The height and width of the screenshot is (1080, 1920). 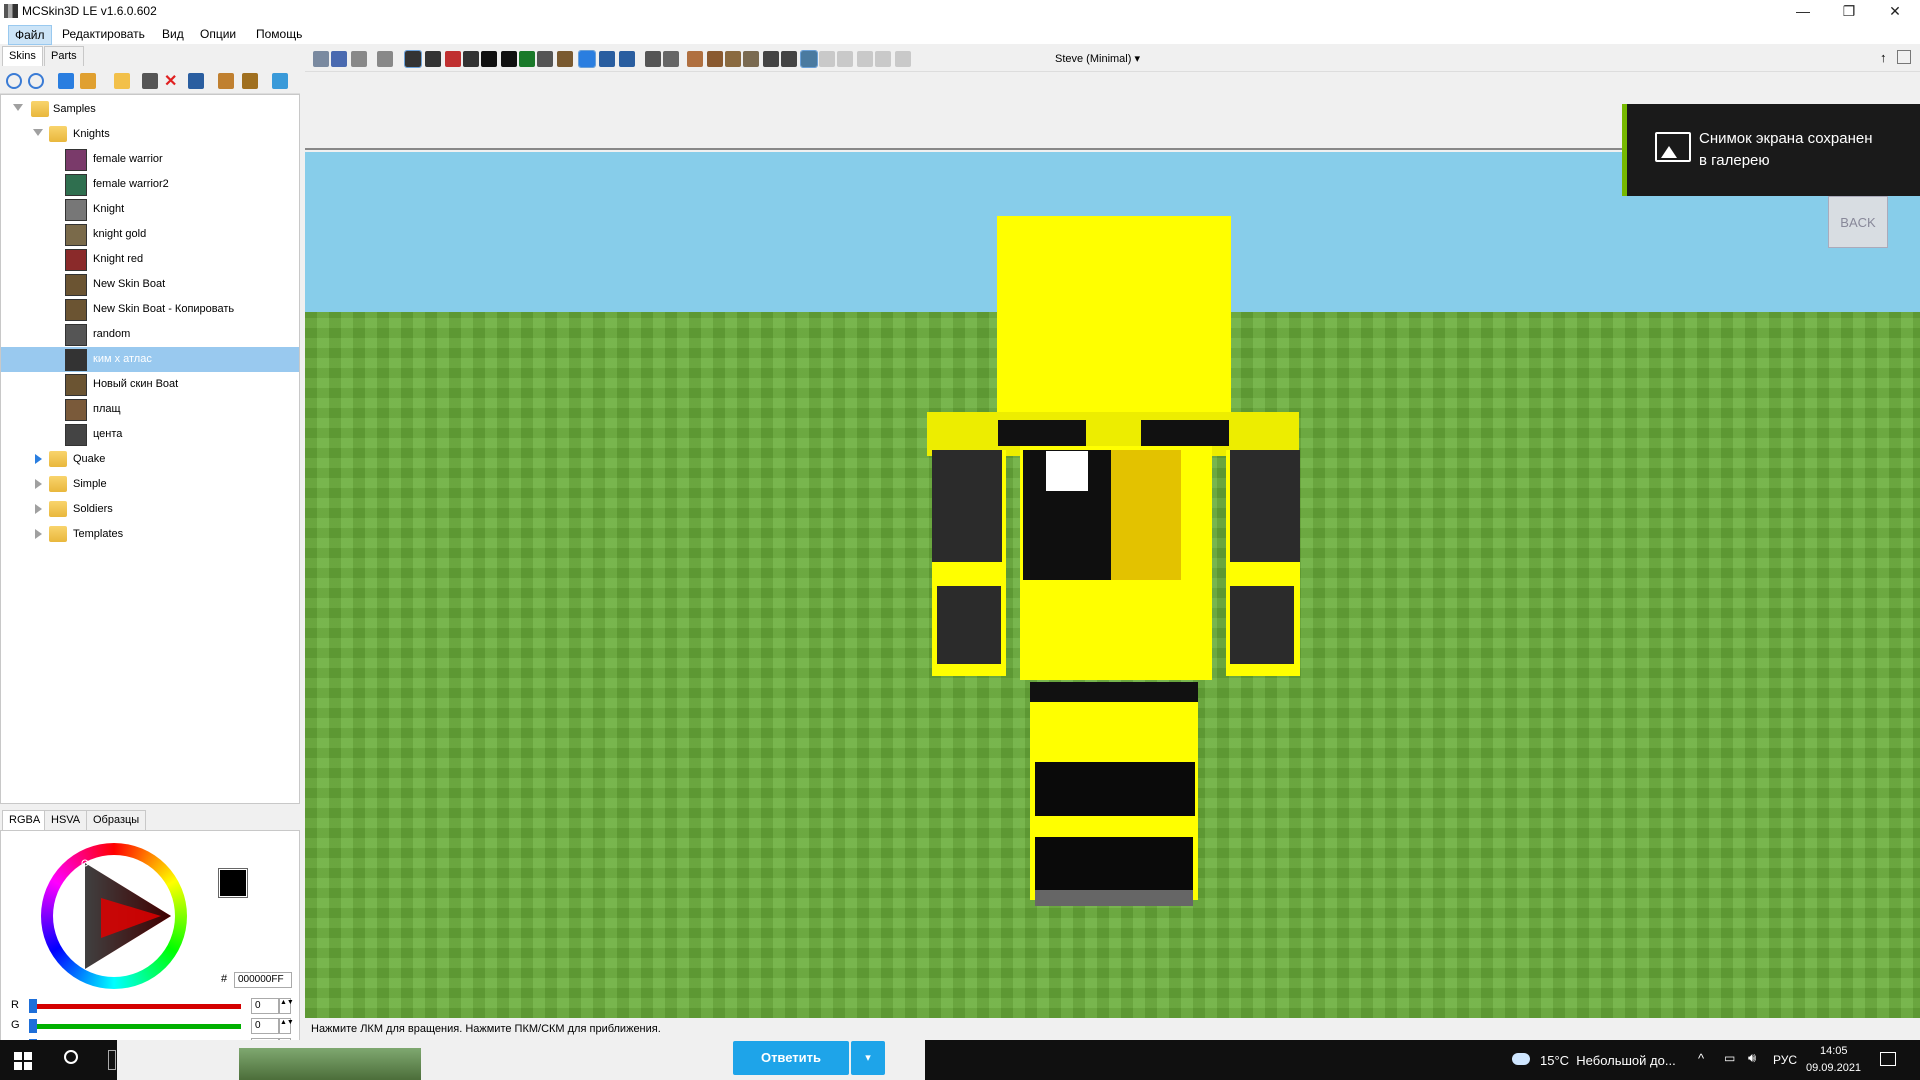 I want to click on tree-skin-item: knight gold, so click(x=150, y=234).